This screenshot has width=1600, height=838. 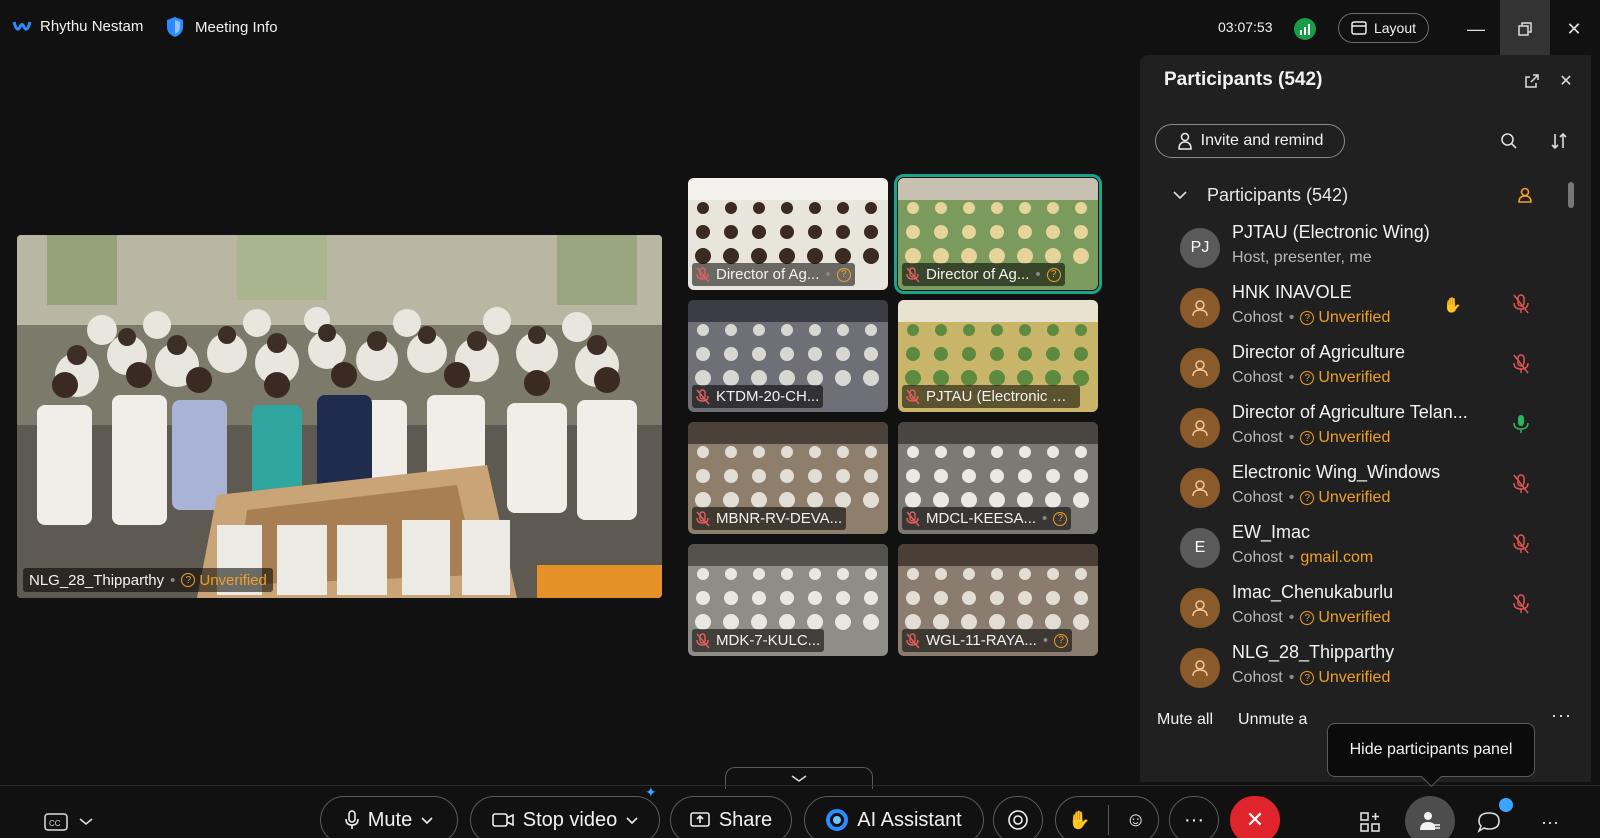 I want to click on panel-more-icon: ···, so click(x=1561, y=715).